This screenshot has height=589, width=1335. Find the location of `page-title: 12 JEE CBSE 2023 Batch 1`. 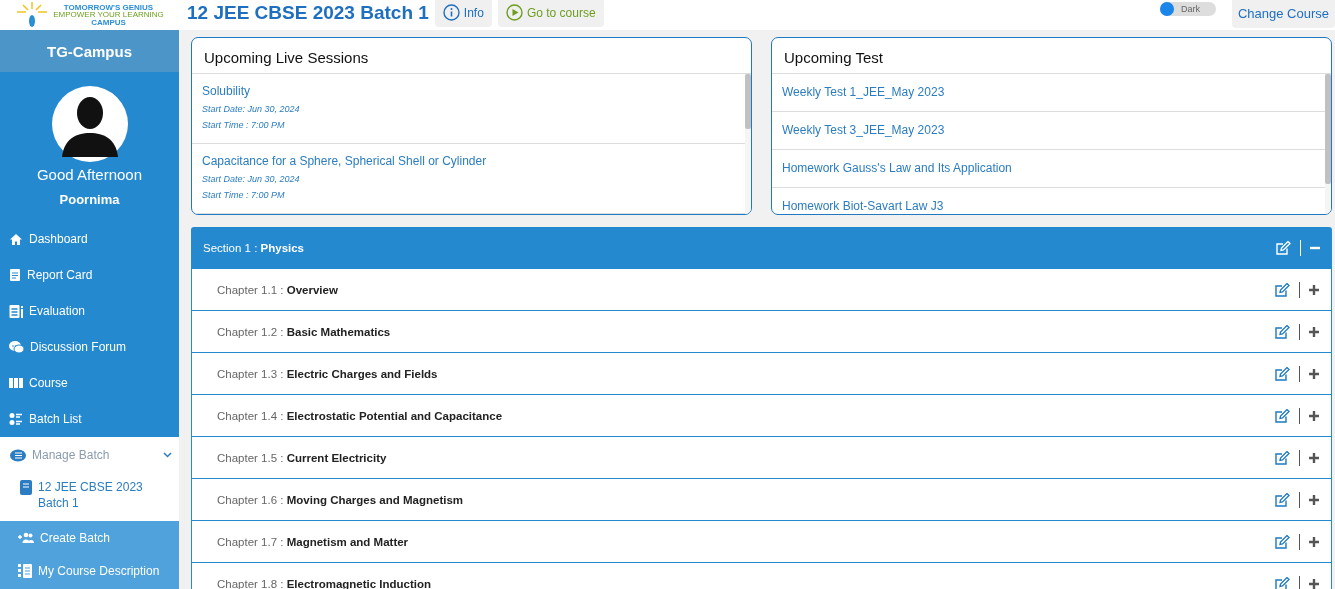

page-title: 12 JEE CBSE 2023 Batch 1 is located at coordinates (308, 12).